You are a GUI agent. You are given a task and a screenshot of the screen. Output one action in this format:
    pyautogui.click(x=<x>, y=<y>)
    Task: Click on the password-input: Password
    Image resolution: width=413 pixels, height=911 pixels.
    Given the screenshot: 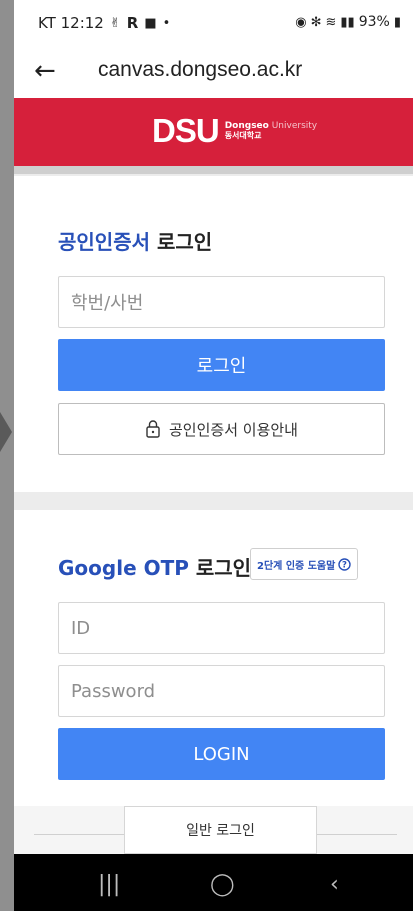 What is the action you would take?
    pyautogui.click(x=221, y=691)
    